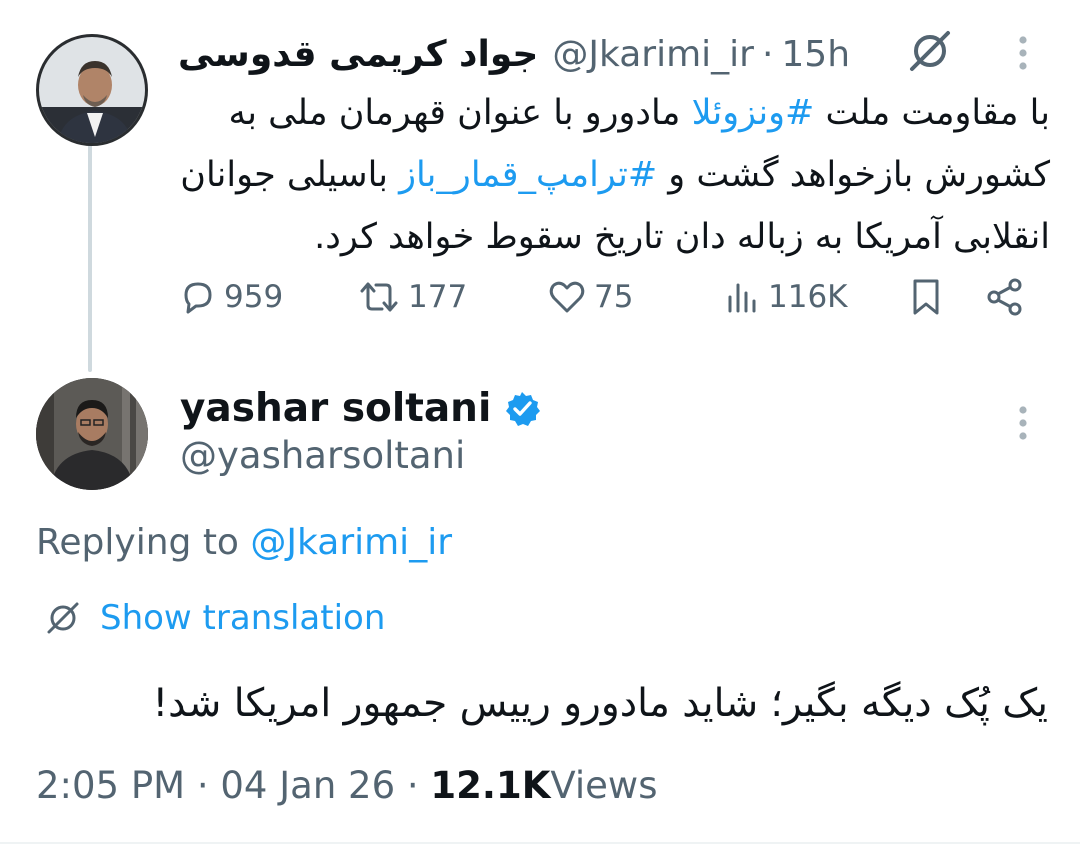 Image resolution: width=1080 pixels, height=848 pixels. What do you see at coordinates (815, 54) in the screenshot?
I see `parent-timestamp: 15h` at bounding box center [815, 54].